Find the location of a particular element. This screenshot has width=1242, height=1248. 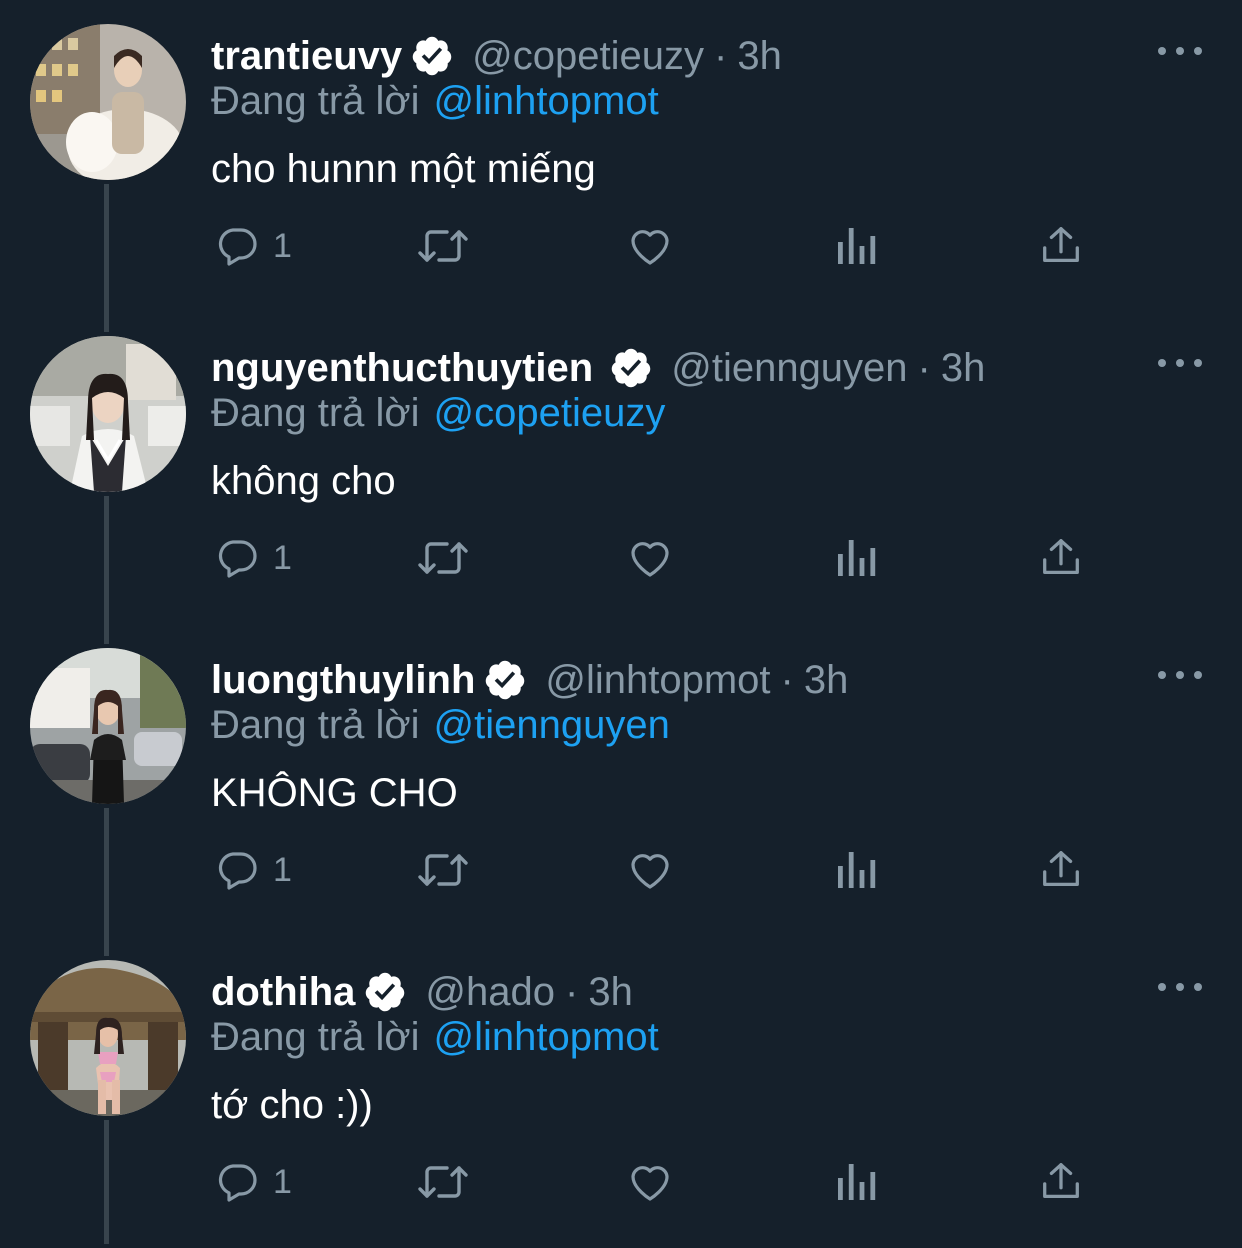

tweet-header: luongthuylinh @linhtopmot · 3h is located at coordinates (529, 680).